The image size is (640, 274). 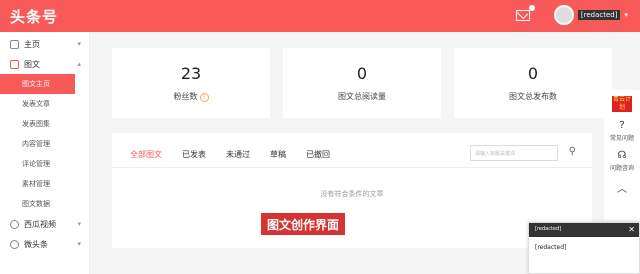 What do you see at coordinates (278, 154) in the screenshot?
I see `tab-drafts: 草稿` at bounding box center [278, 154].